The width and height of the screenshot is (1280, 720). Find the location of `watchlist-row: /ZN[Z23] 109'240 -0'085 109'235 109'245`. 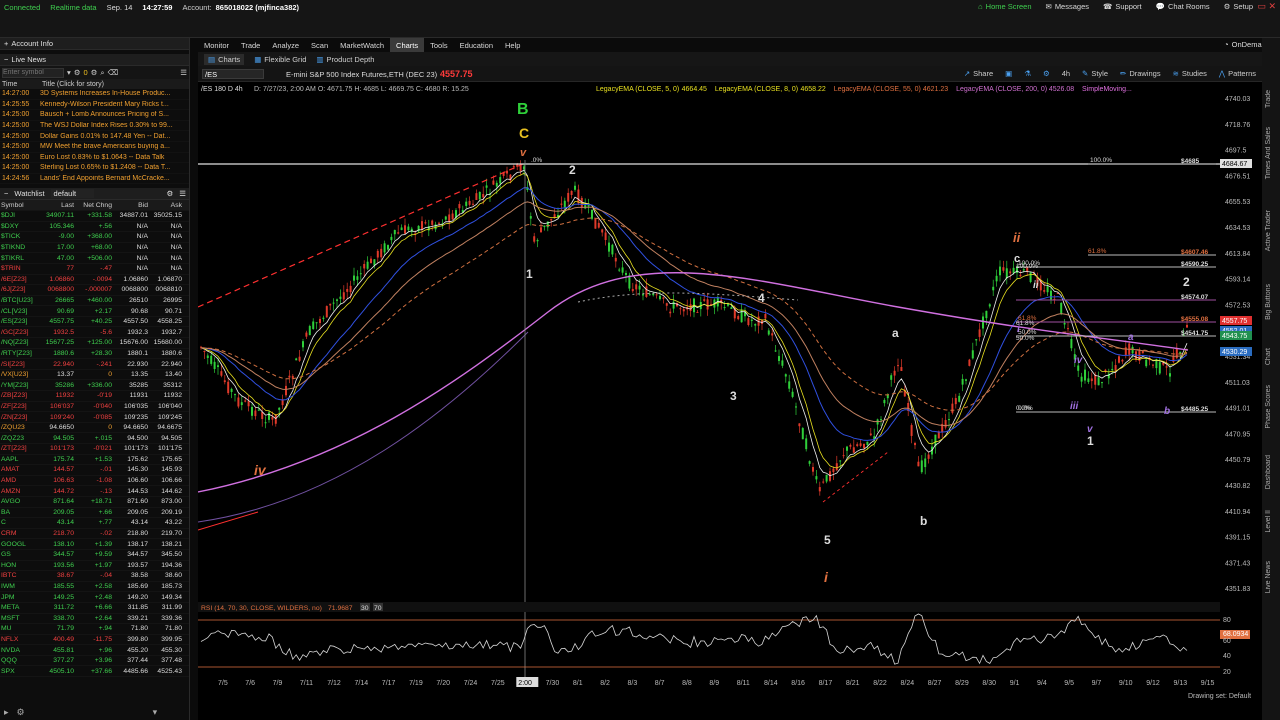

watchlist-row: /ZN[Z23] 109'240 -0'085 109'235 109'245 is located at coordinates (94, 417).